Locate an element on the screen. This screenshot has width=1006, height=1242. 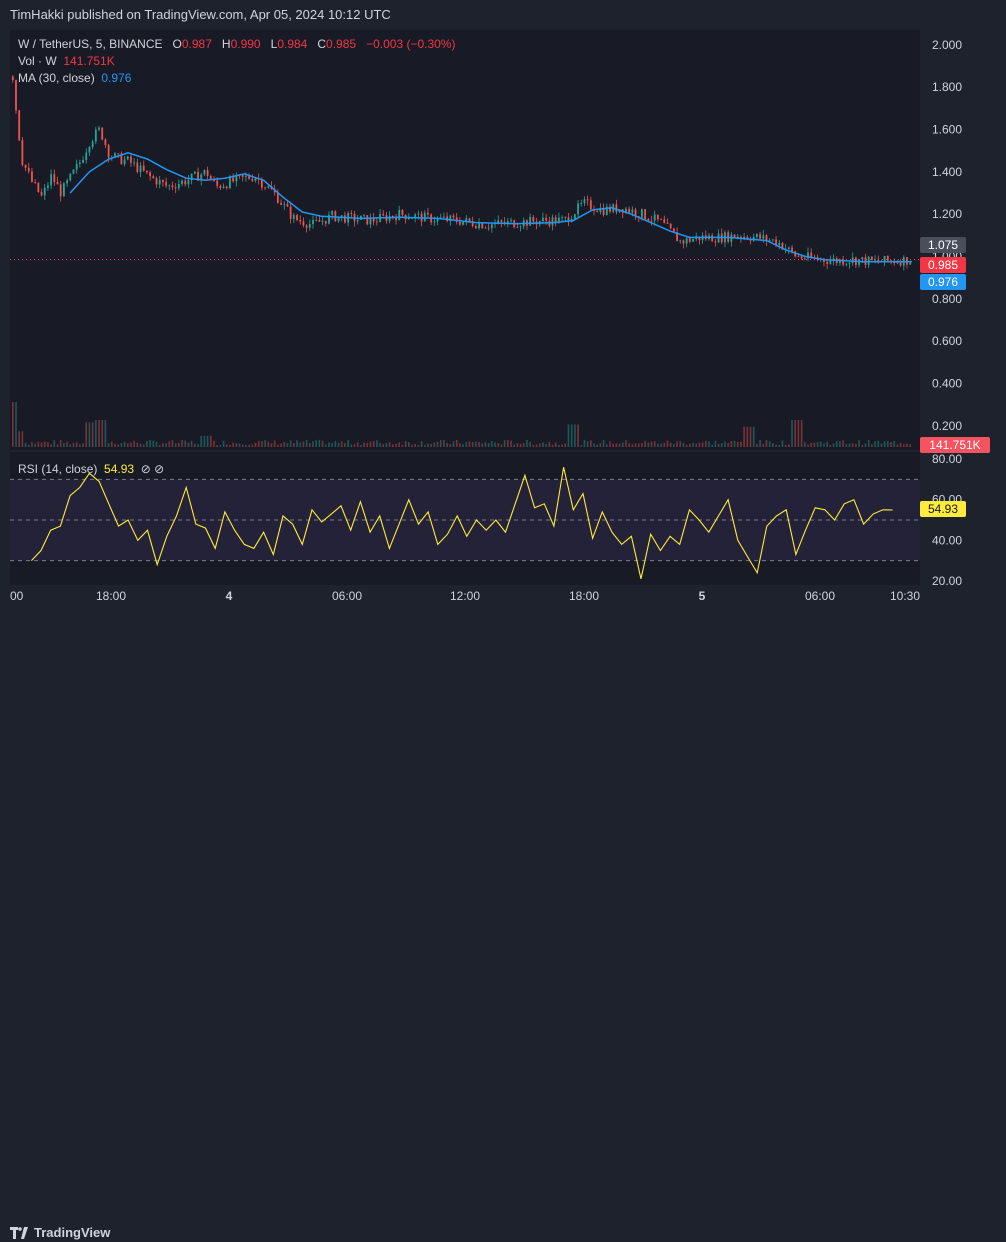
time-tick-label: 12:00 is located at coordinates (465, 596).